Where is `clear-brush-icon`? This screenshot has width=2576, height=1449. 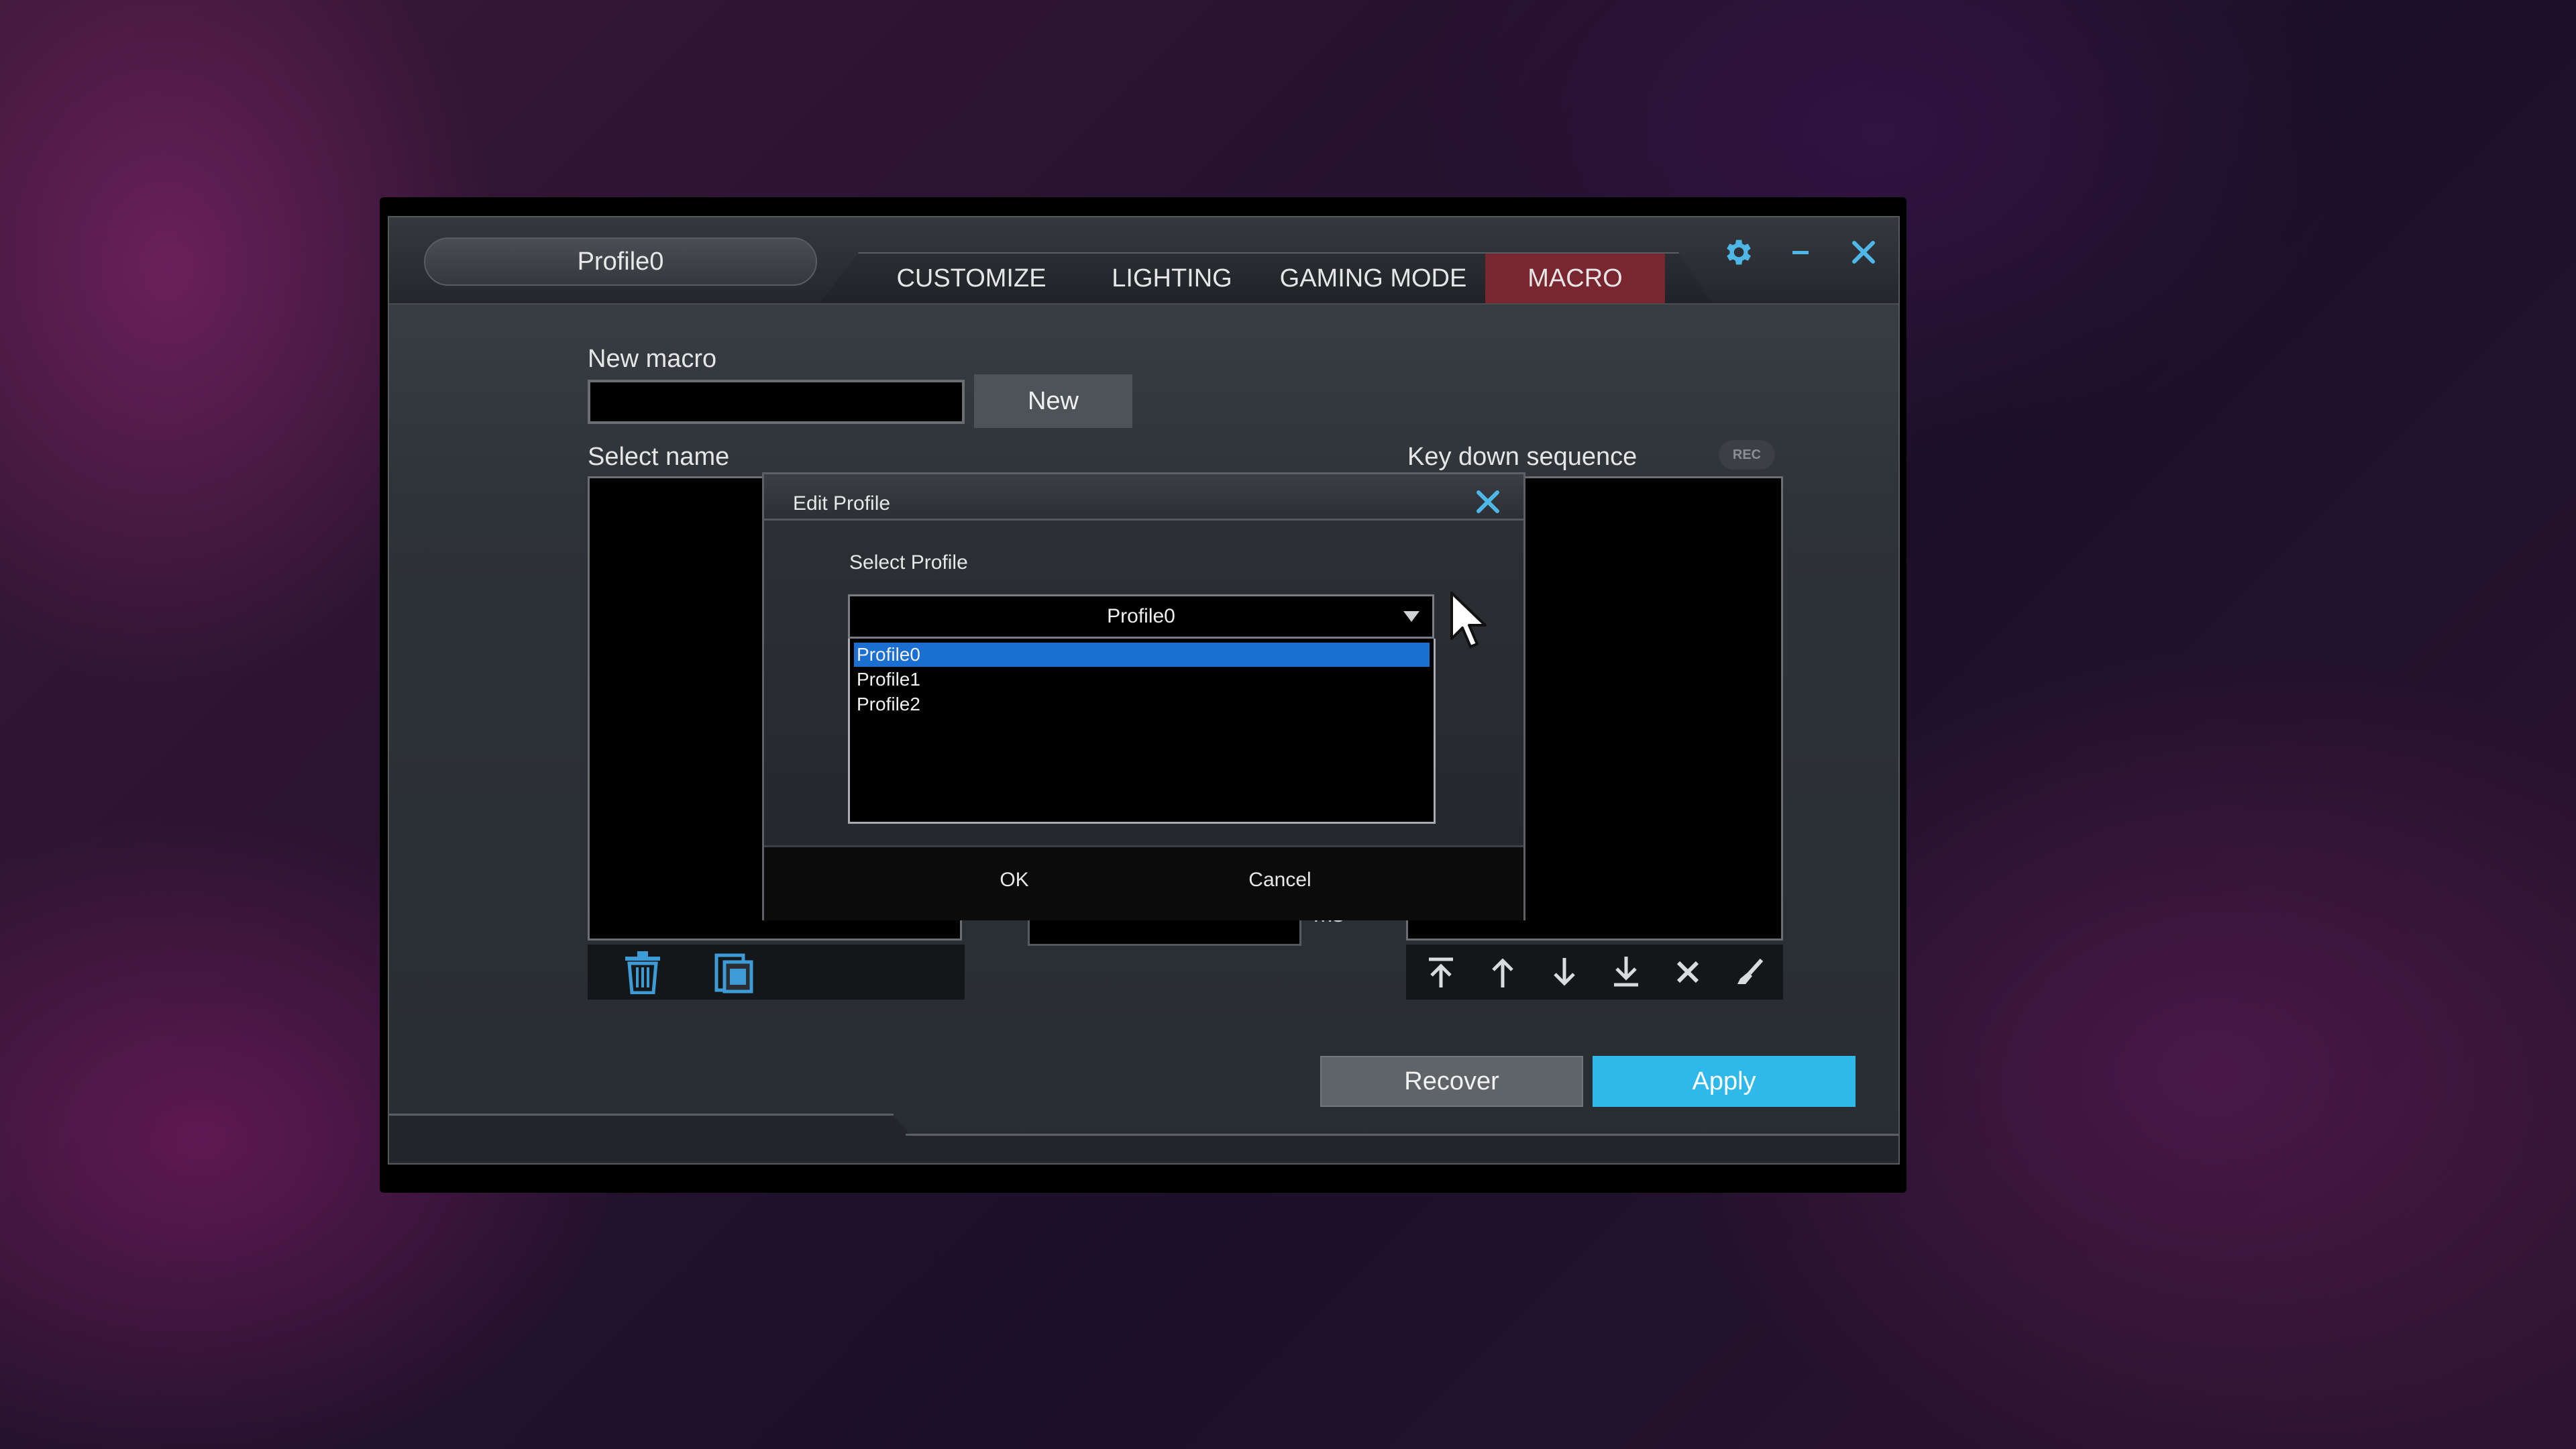
clear-brush-icon is located at coordinates (1749, 972).